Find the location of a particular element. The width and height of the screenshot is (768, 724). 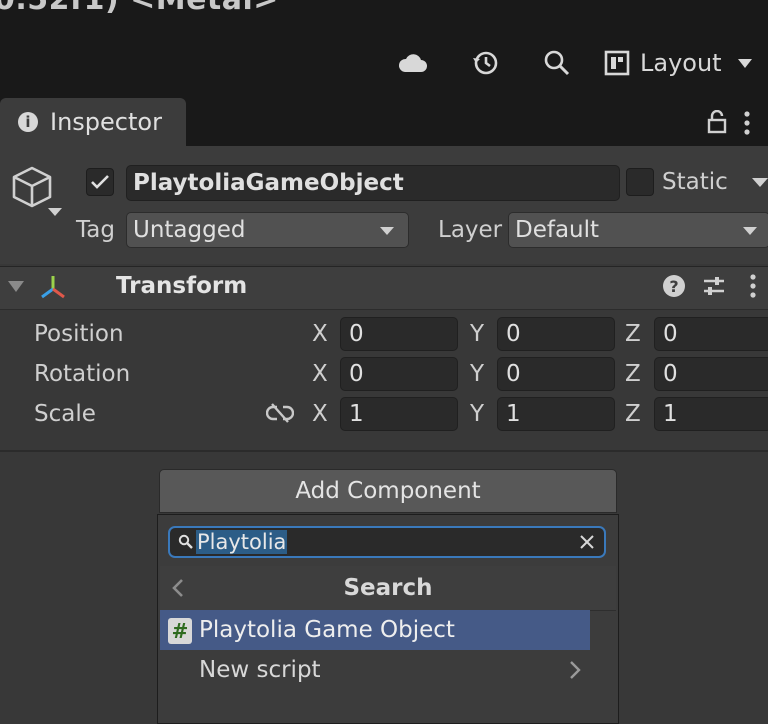

active-checkbox is located at coordinates (100, 182).